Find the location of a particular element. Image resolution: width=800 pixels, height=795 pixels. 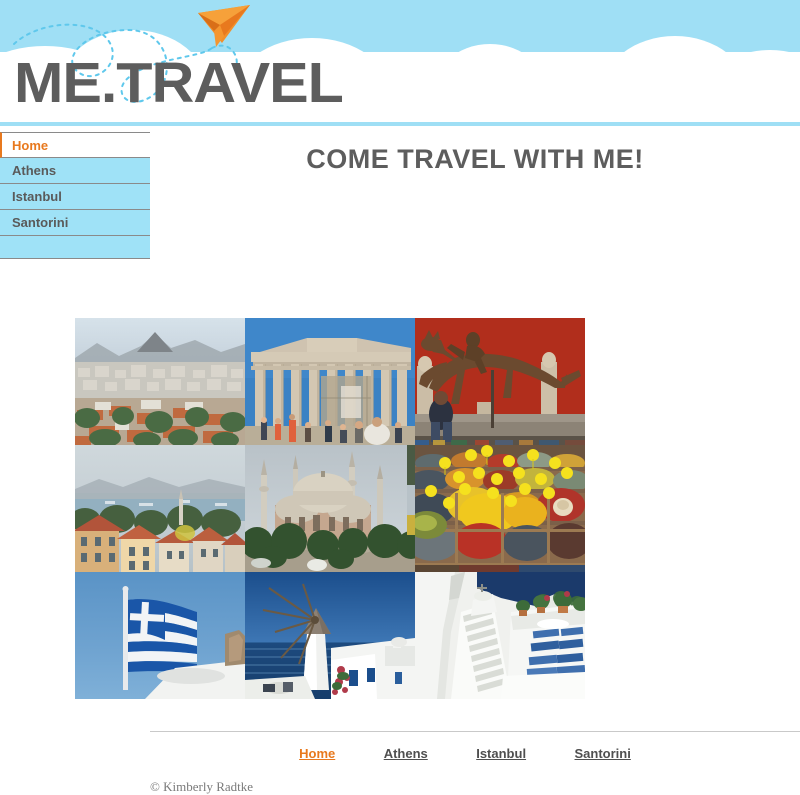

gallery-photo-spice-bazaar is located at coordinates (500, 508).